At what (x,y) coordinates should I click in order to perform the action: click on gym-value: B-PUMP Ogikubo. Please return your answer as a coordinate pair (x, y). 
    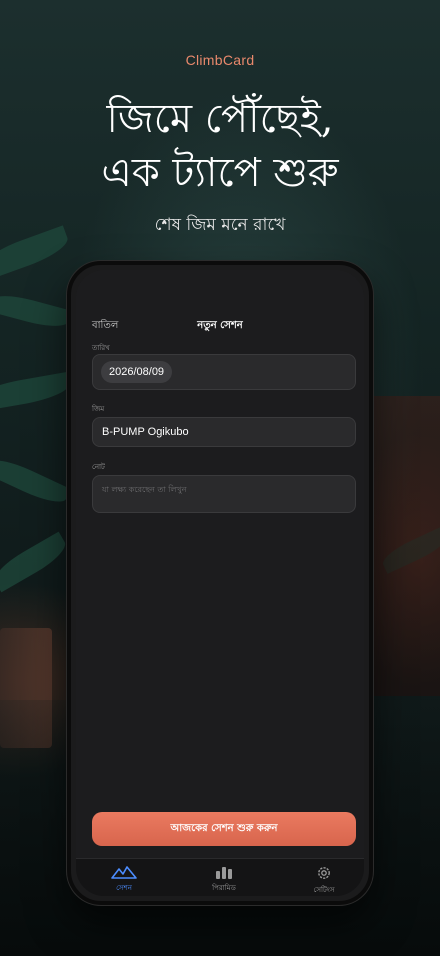
    Looking at the image, I should click on (145, 432).